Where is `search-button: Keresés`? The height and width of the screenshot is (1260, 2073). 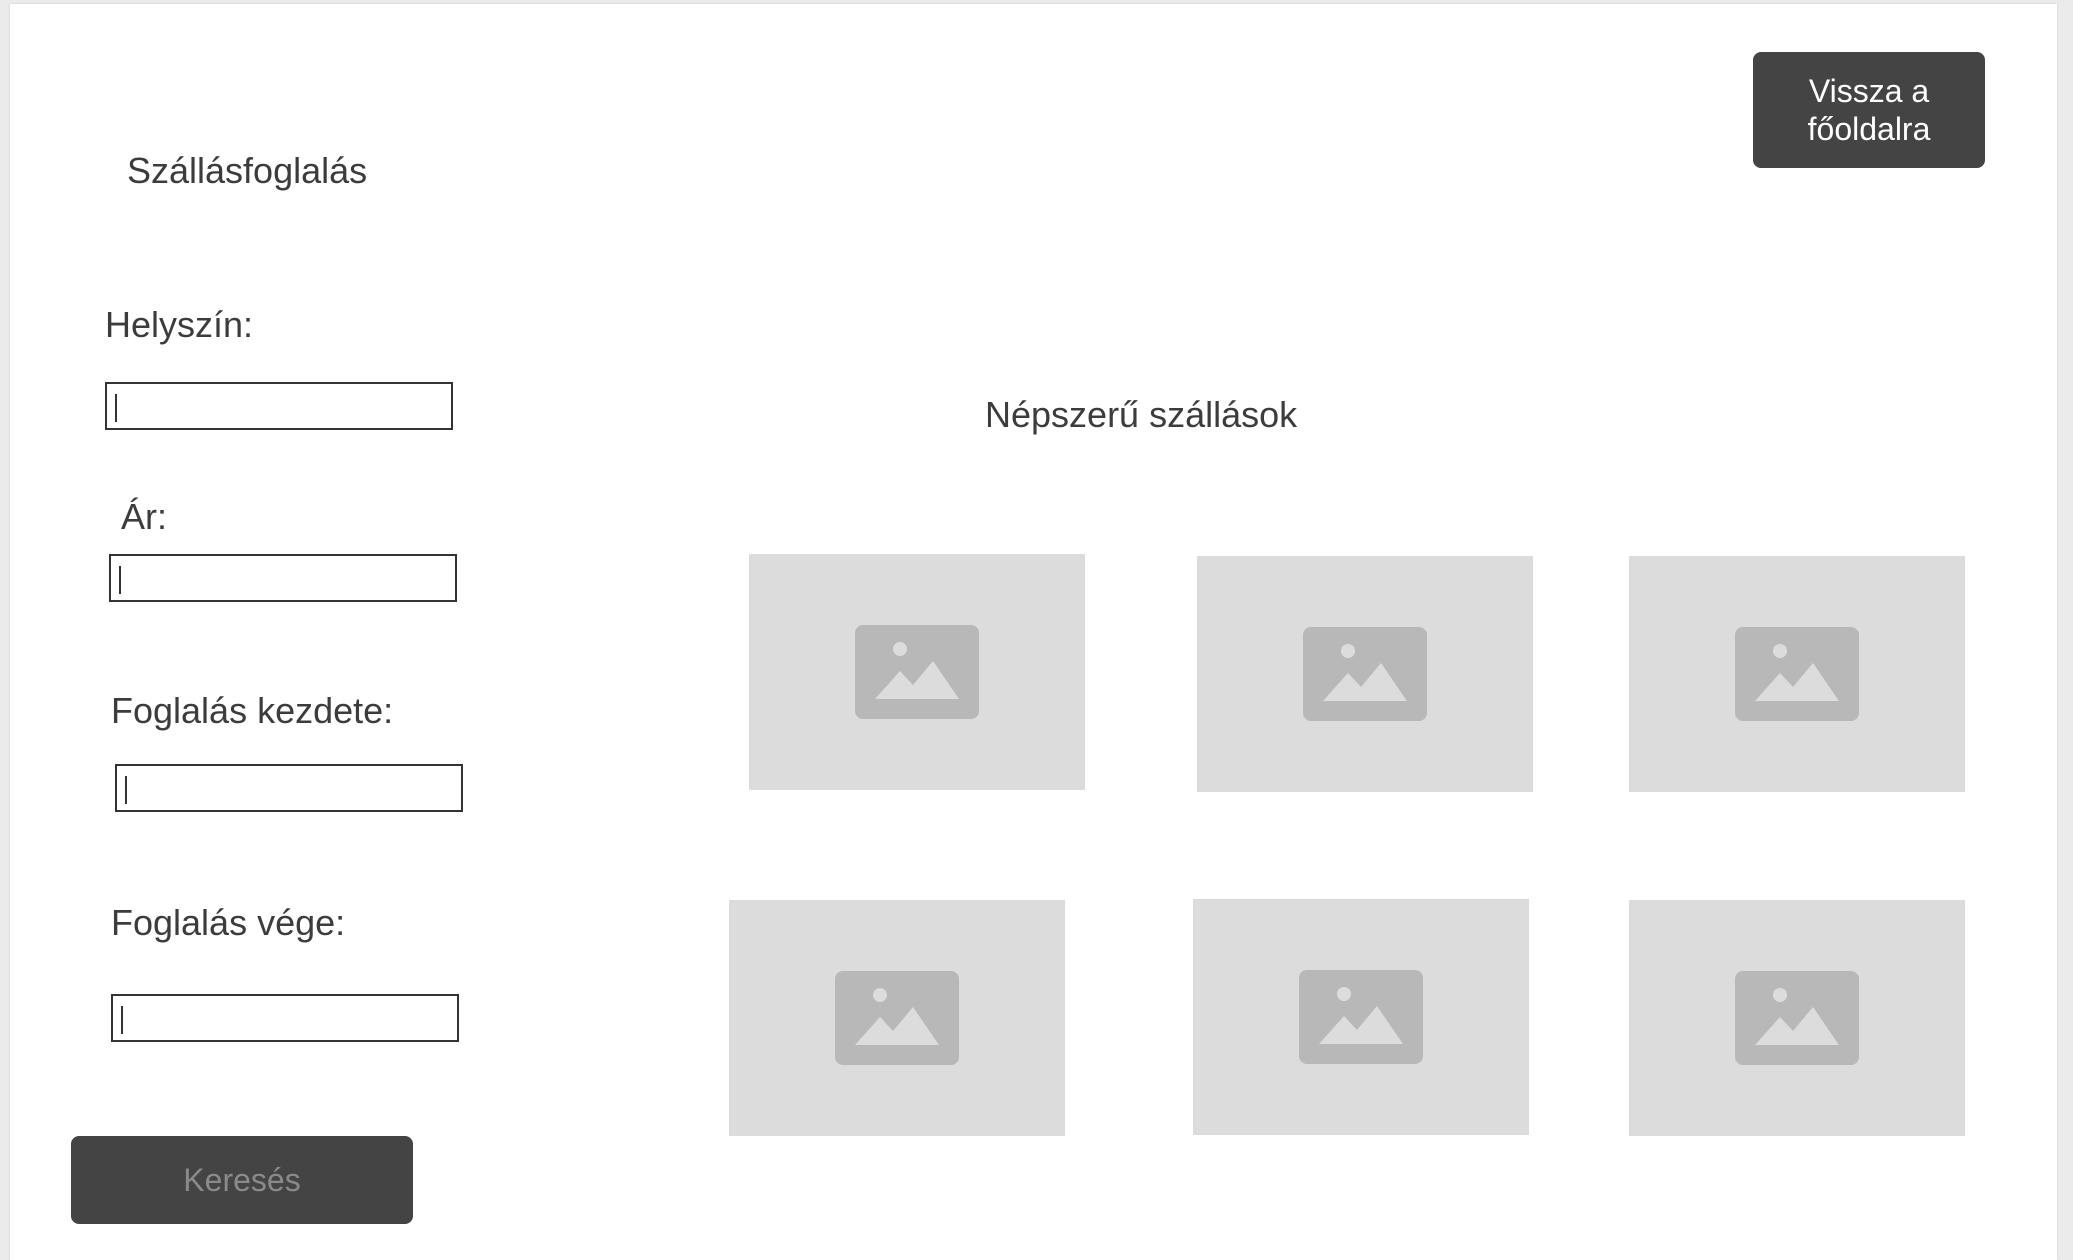
search-button: Keresés is located at coordinates (242, 1180).